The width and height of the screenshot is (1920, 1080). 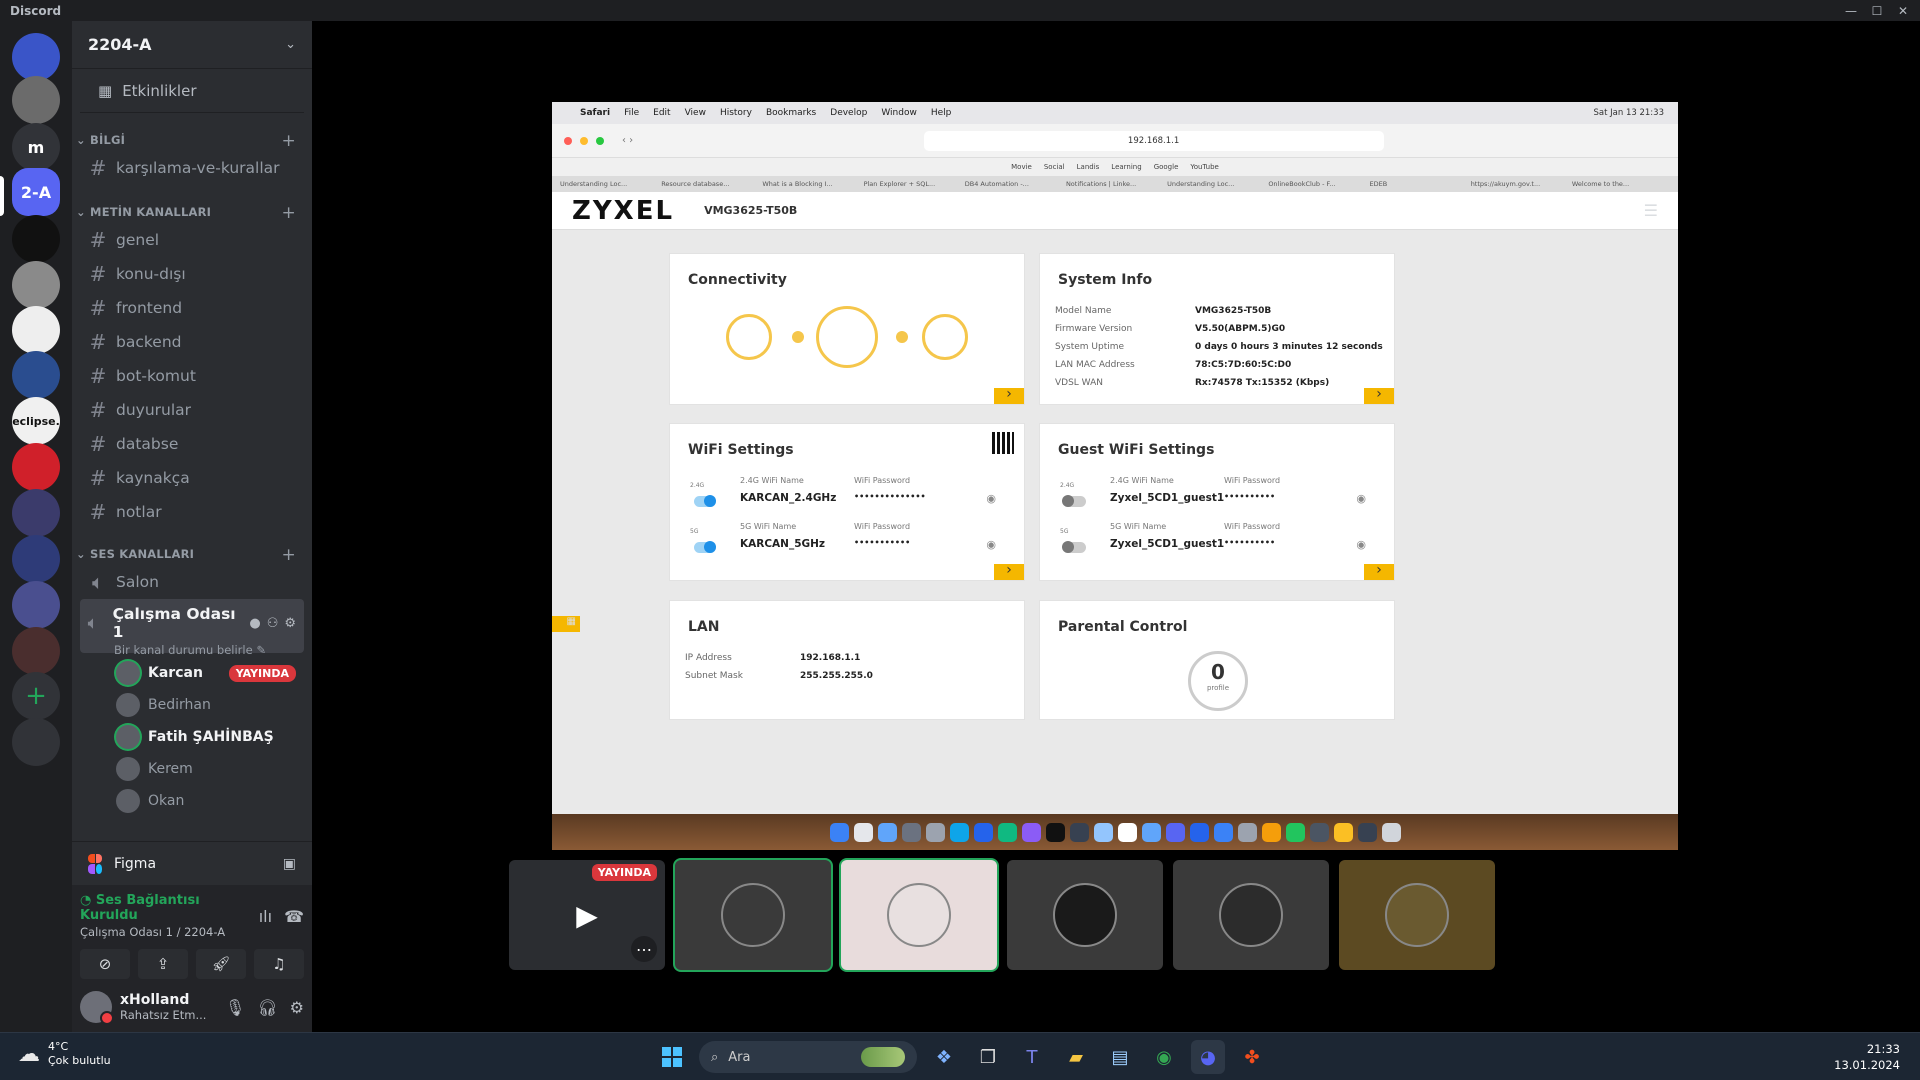 What do you see at coordinates (192, 673) in the screenshot?
I see `voice-member: Karcan YAYINDA` at bounding box center [192, 673].